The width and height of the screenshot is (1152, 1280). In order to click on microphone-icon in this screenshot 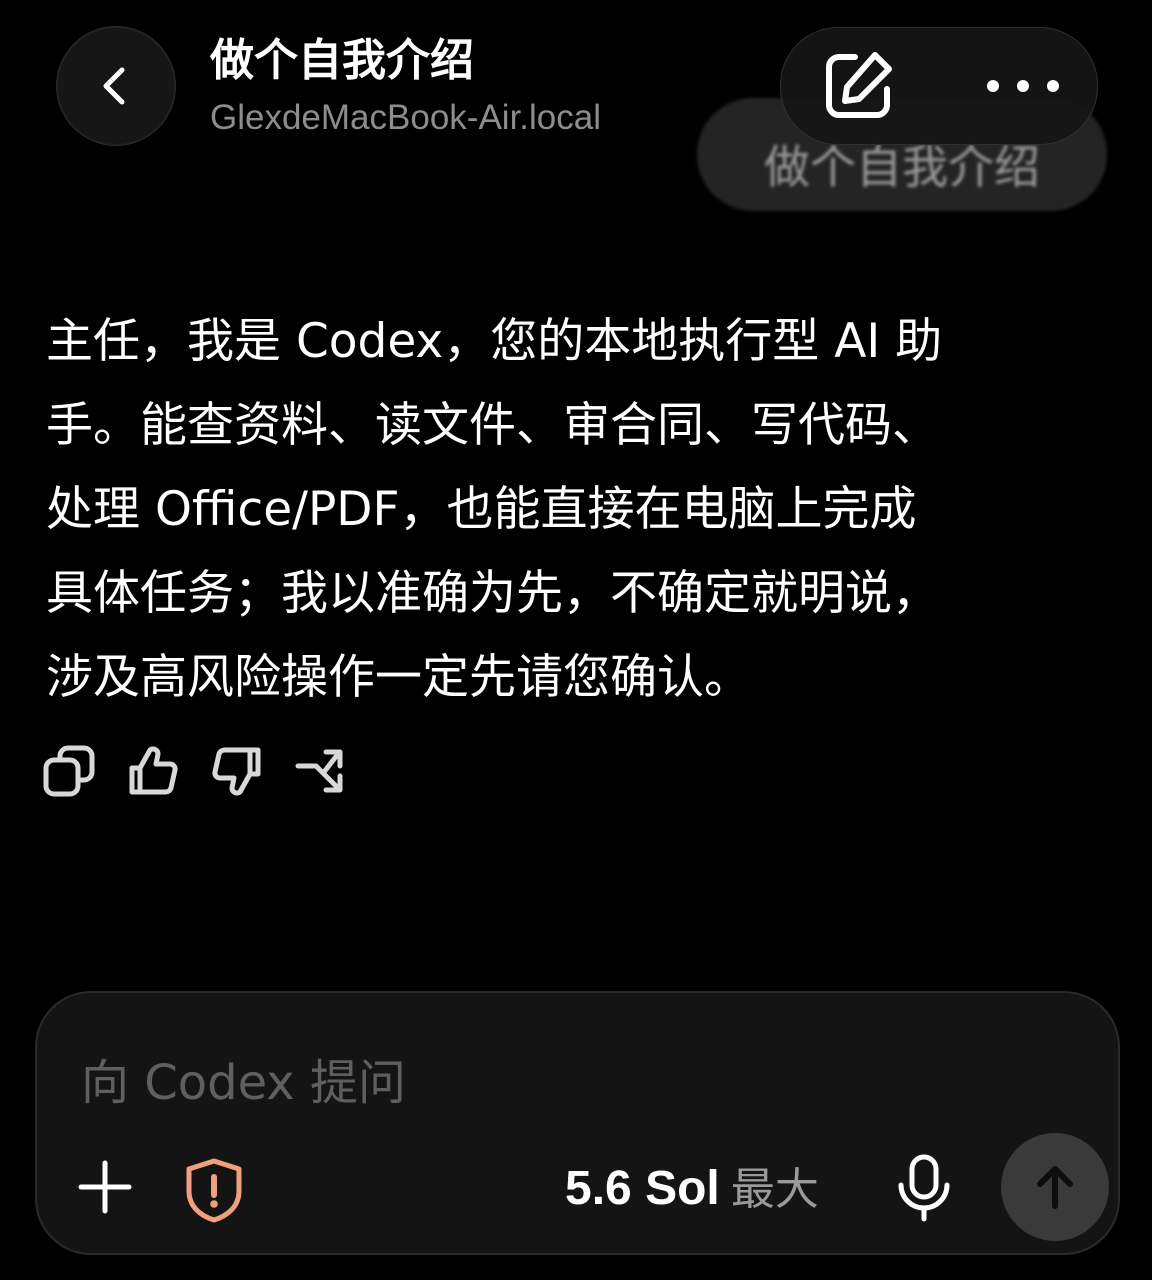, I will do `click(924, 1188)`.